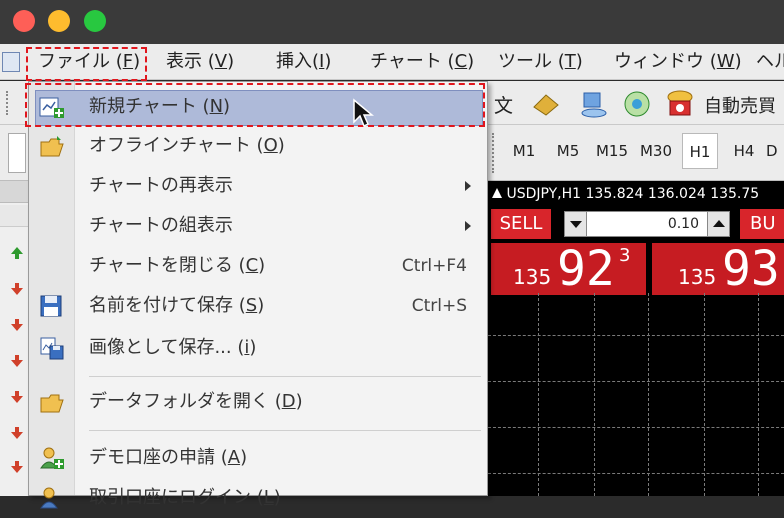 The width and height of the screenshot is (784, 518). I want to click on chart-title: USDJPY,H1 135.824 136.024 135.75, so click(636, 194).